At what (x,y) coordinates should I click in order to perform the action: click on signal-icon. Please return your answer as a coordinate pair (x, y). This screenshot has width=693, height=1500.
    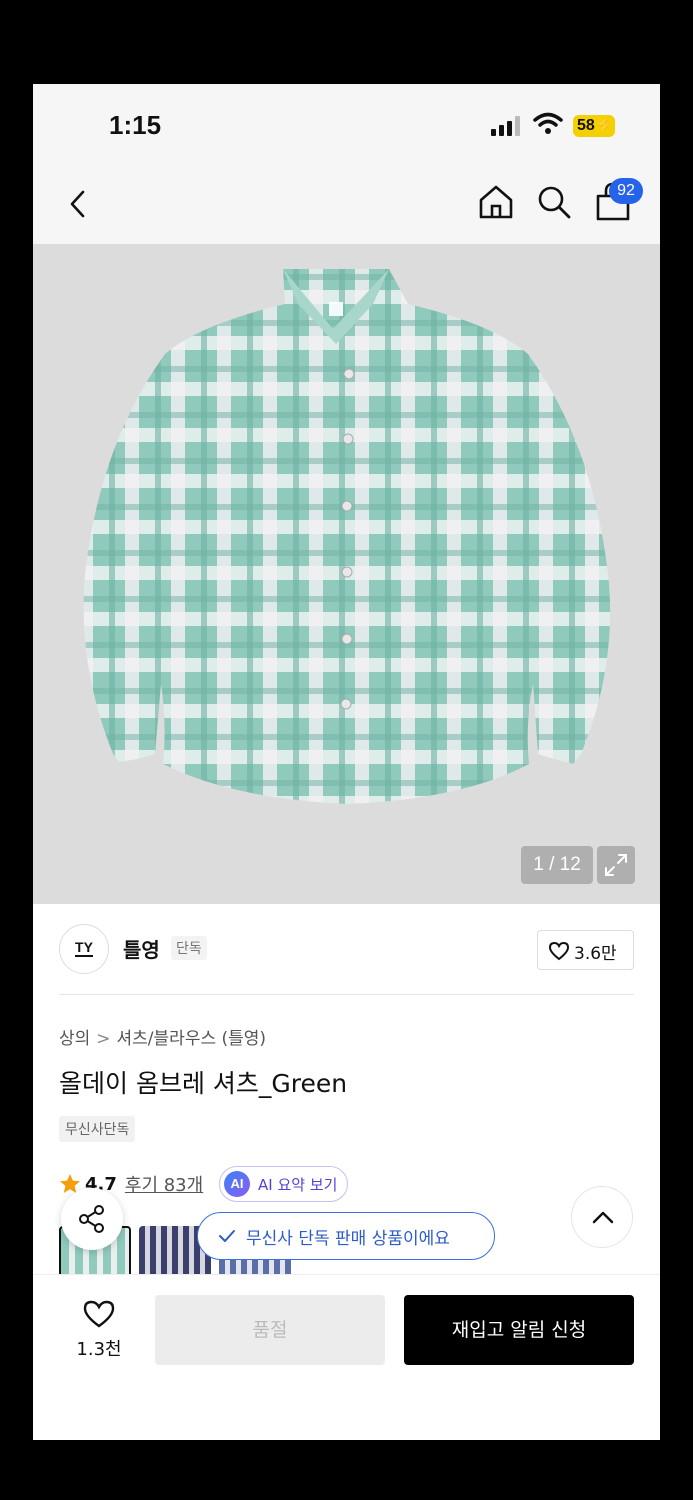
    Looking at the image, I should click on (505, 126).